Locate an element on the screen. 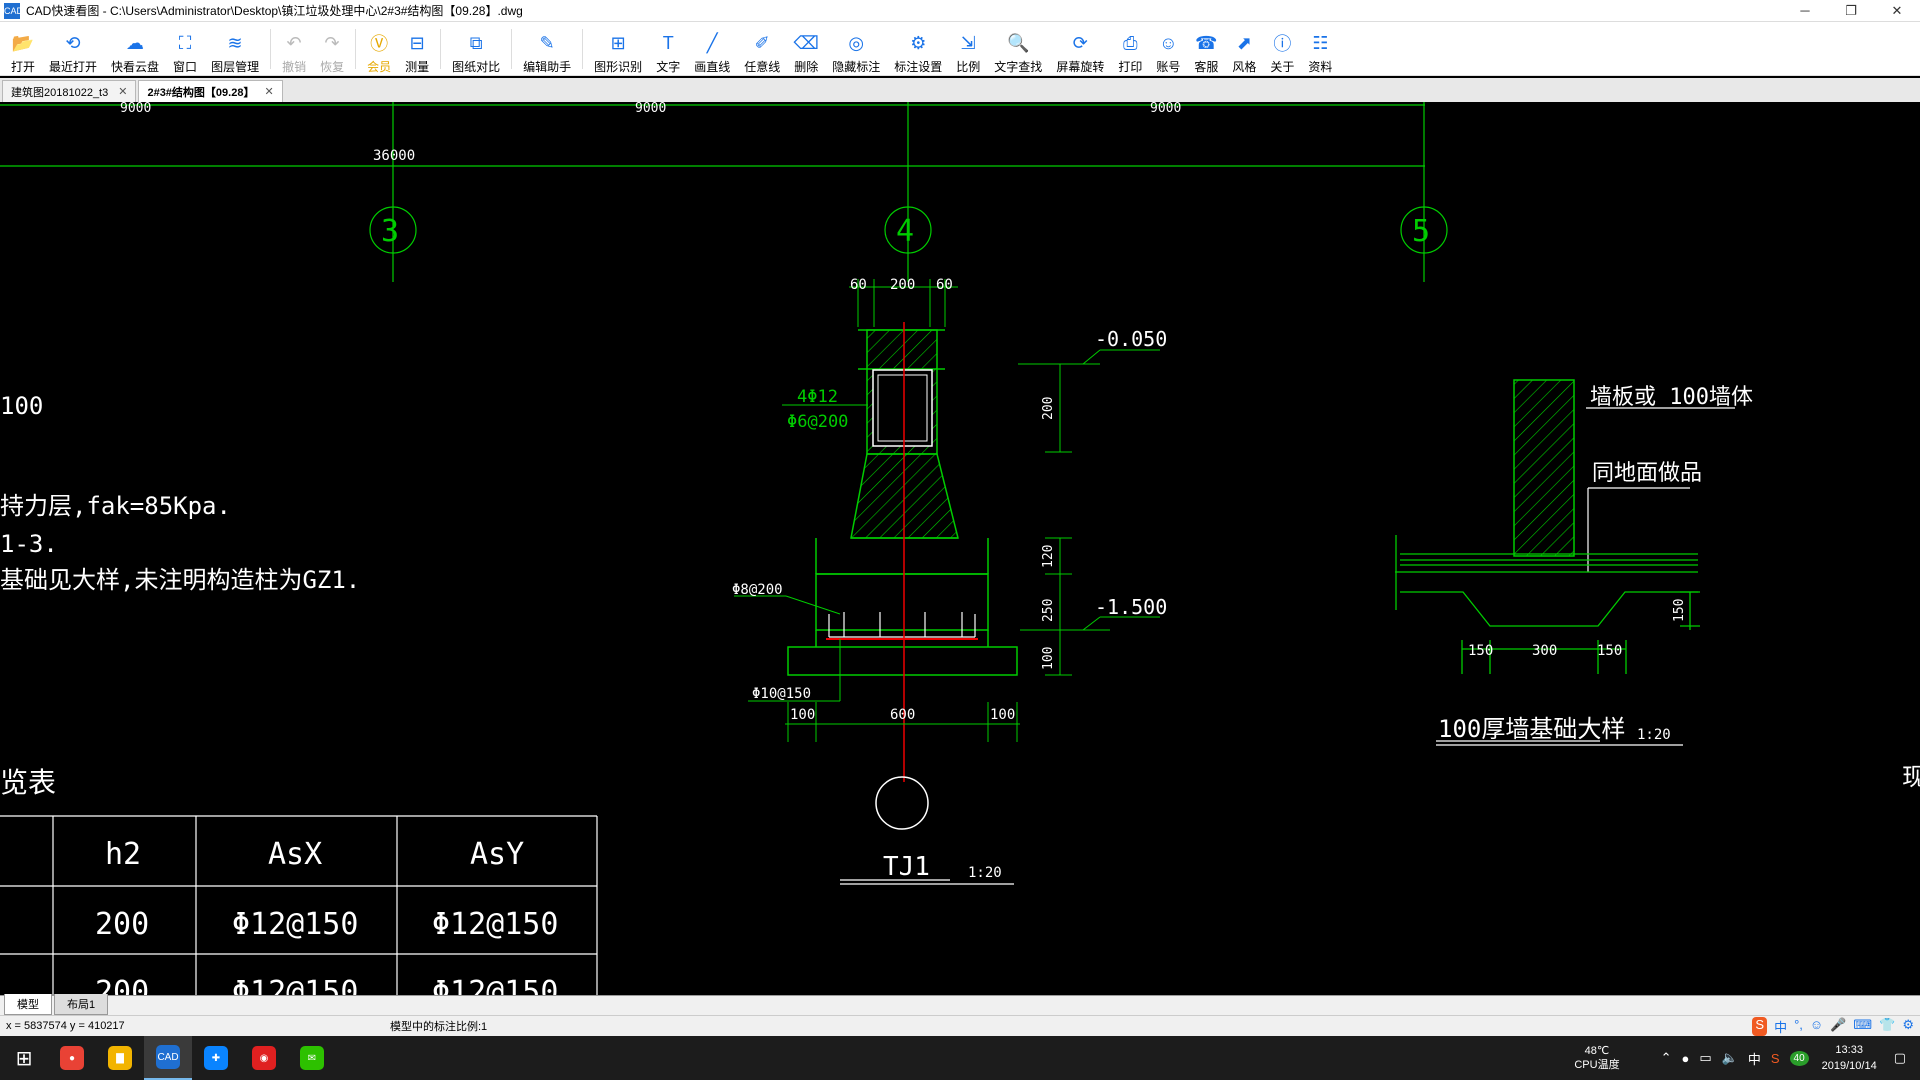  wall-detail-title: 100厚墙基础大样 is located at coordinates (1531, 729).